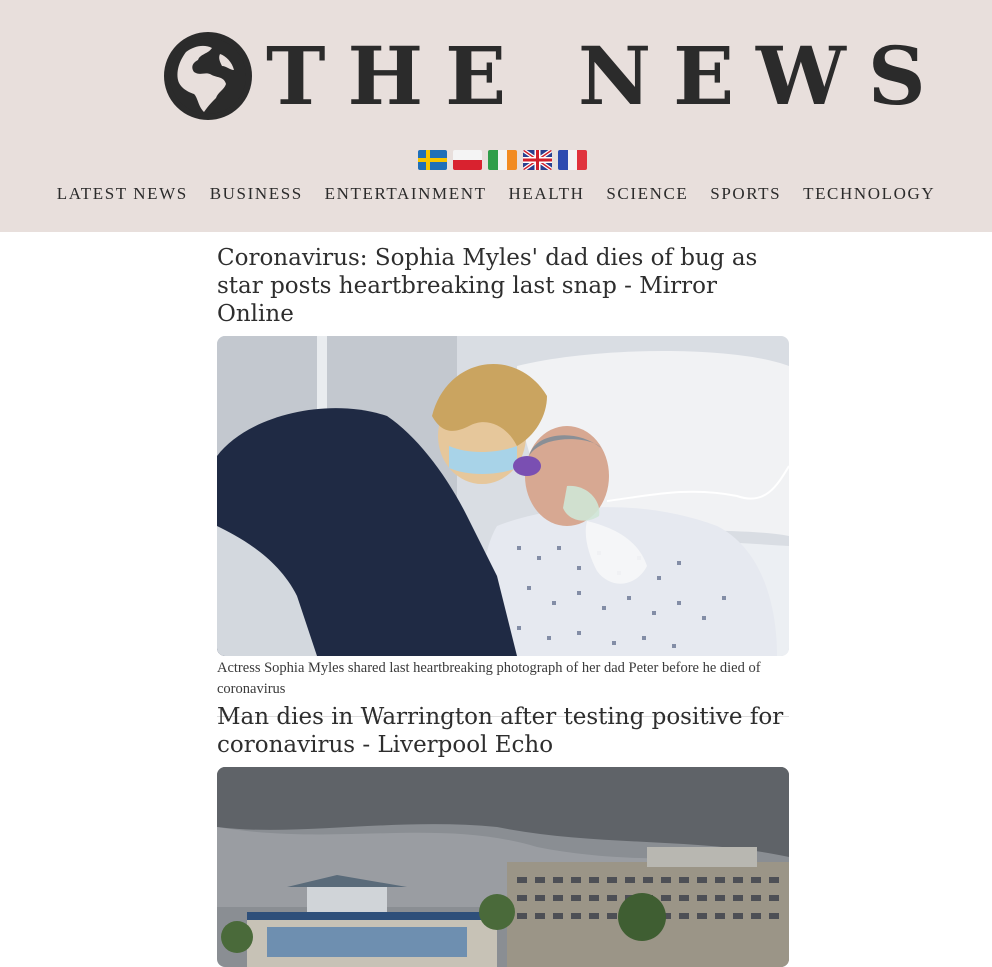  I want to click on nav-science: SCIENCE, so click(647, 194).